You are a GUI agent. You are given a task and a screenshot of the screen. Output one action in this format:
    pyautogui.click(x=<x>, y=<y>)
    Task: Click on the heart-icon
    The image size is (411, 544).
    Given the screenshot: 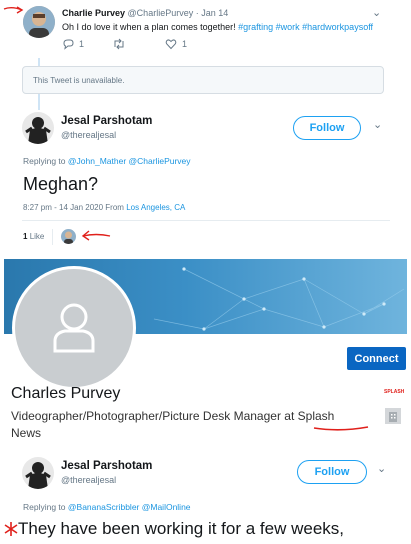 What is the action you would take?
    pyautogui.click(x=171, y=44)
    